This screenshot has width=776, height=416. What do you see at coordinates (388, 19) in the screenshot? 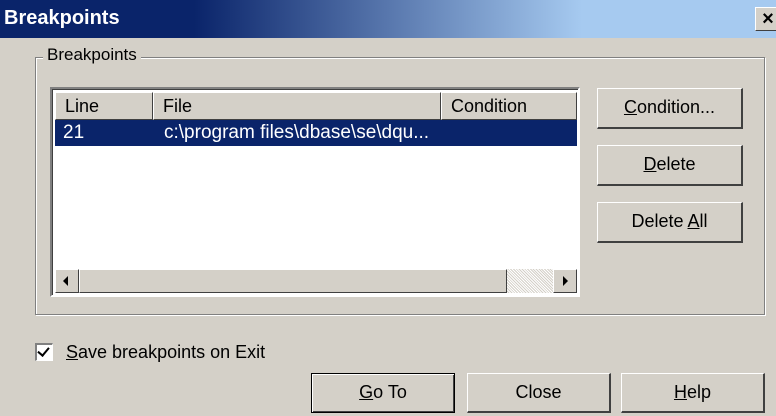
I see `title-bar: Breakpoints ×` at bounding box center [388, 19].